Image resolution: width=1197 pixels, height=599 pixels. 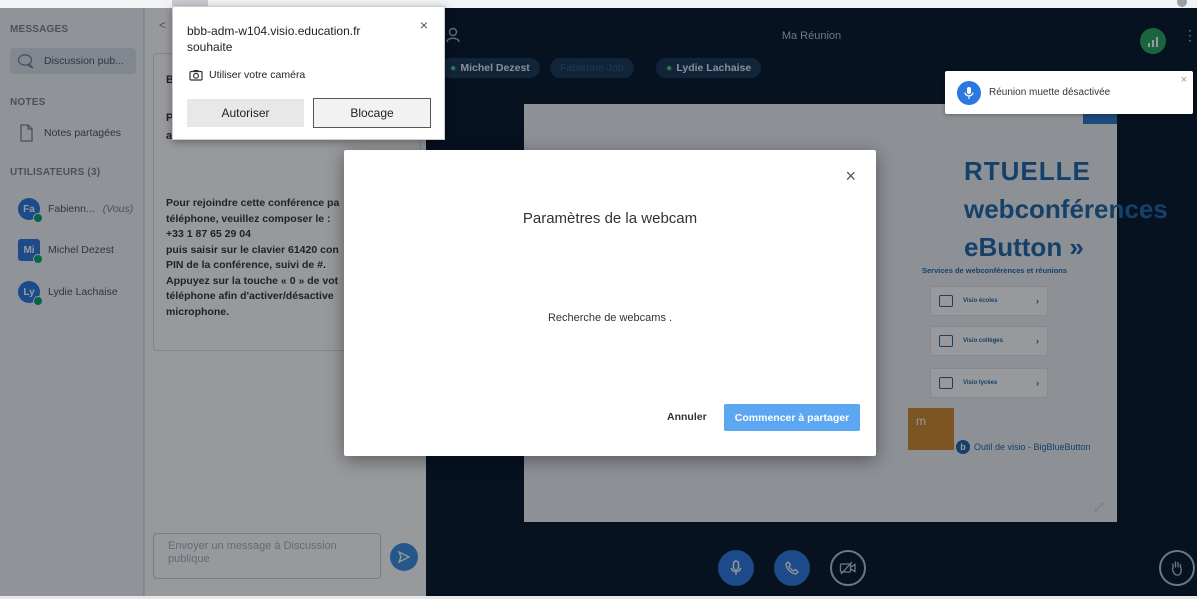 I want to click on toast-message: Réunion muette désactivée, so click(x=1050, y=92).